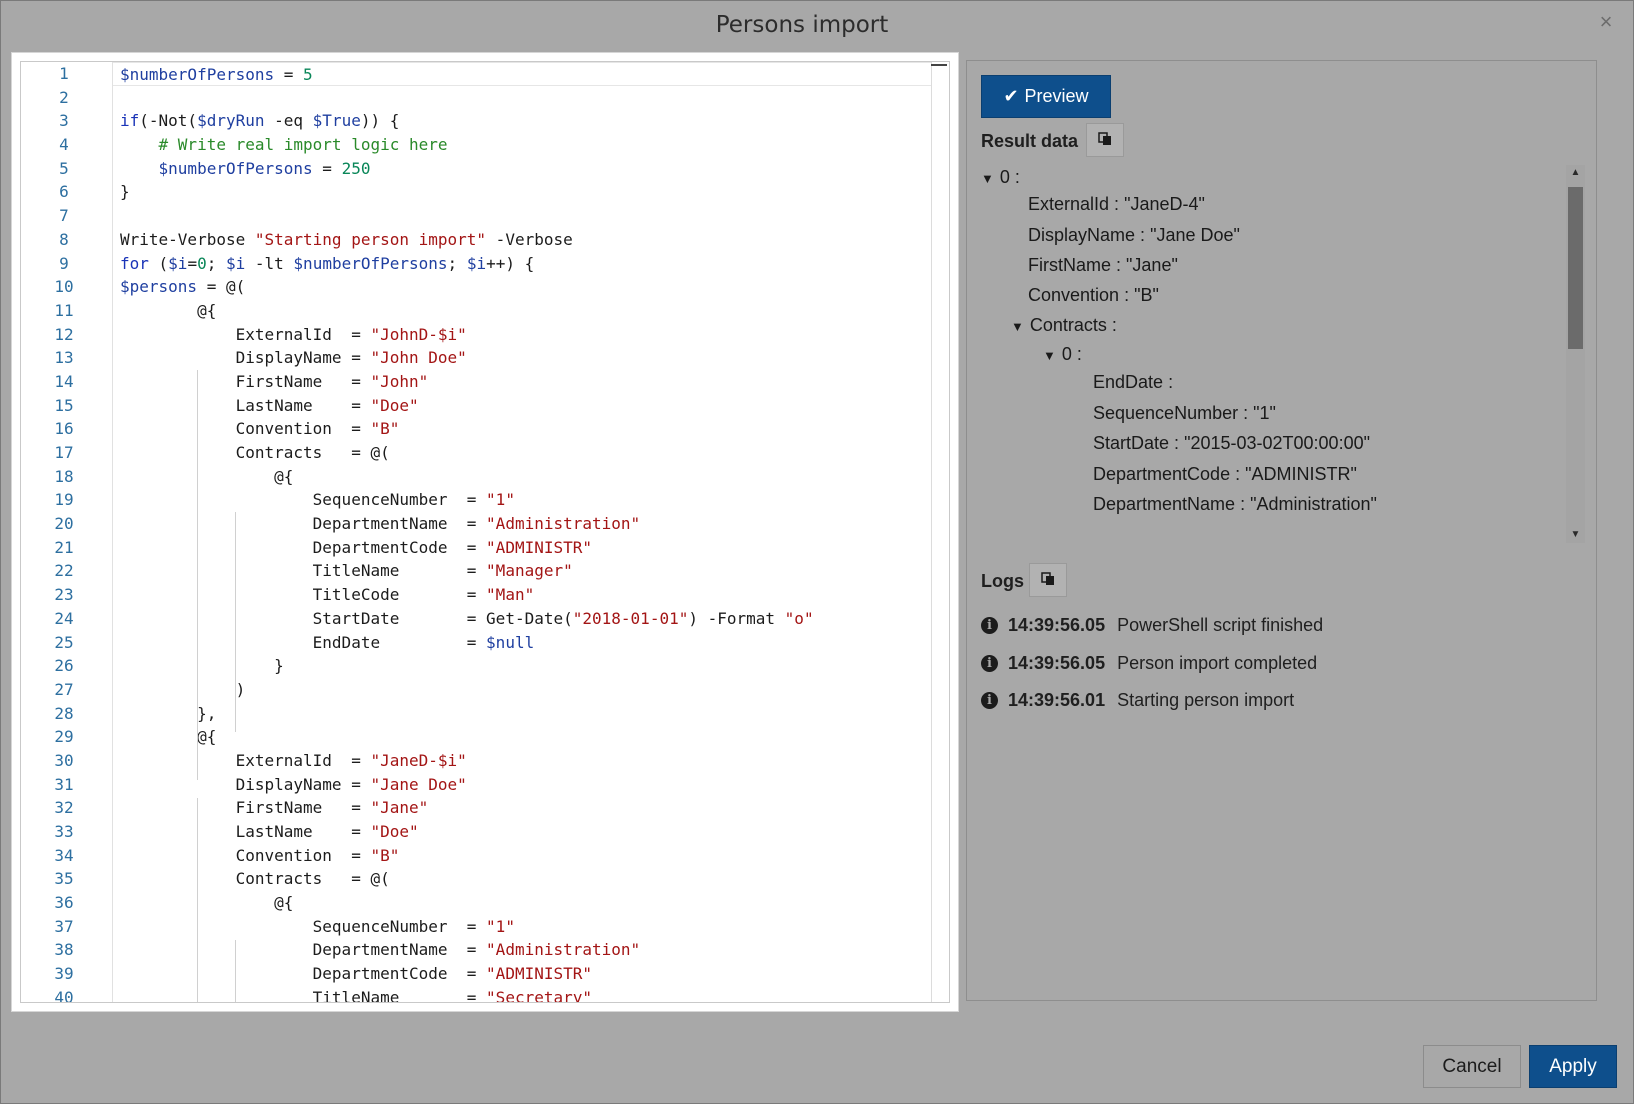  What do you see at coordinates (1011, 96) in the screenshot?
I see `check-icon: ✔` at bounding box center [1011, 96].